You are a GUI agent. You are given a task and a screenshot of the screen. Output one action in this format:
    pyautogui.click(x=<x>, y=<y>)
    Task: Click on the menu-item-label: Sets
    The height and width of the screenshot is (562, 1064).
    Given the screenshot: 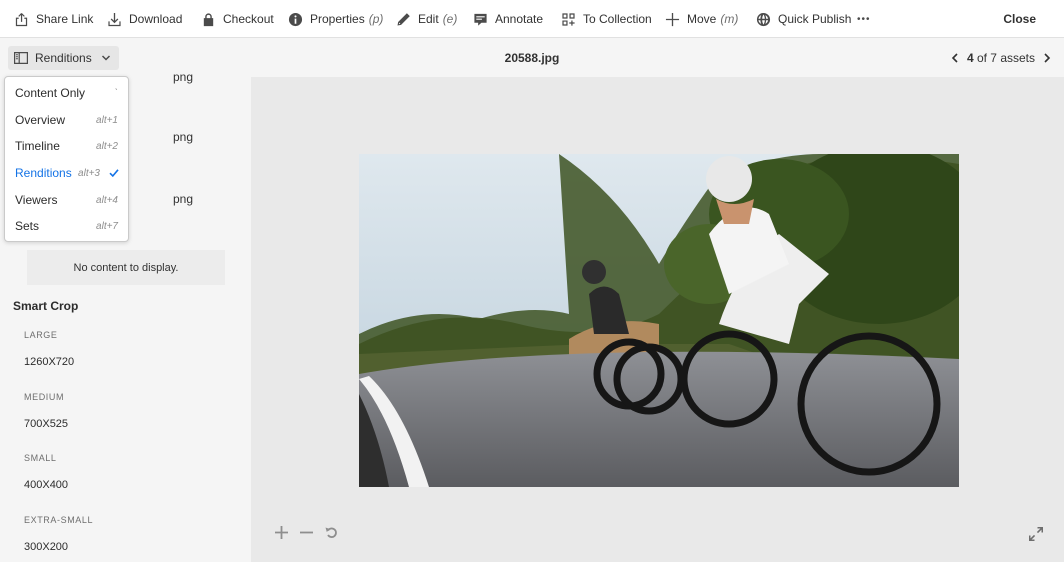 What is the action you would take?
    pyautogui.click(x=27, y=226)
    